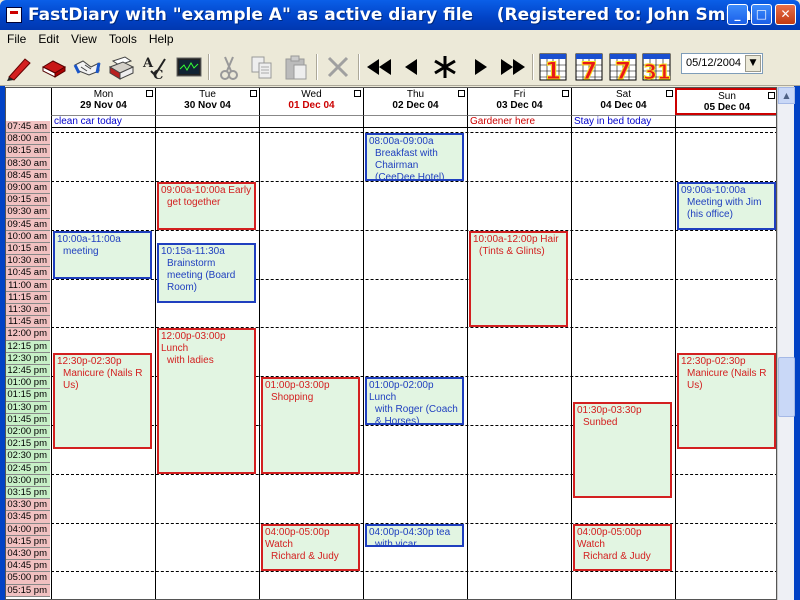 This screenshot has height=600, width=800. Describe the element at coordinates (103, 379) in the screenshot. I see `appointment-description: Manicure (Nails R Us)` at that location.